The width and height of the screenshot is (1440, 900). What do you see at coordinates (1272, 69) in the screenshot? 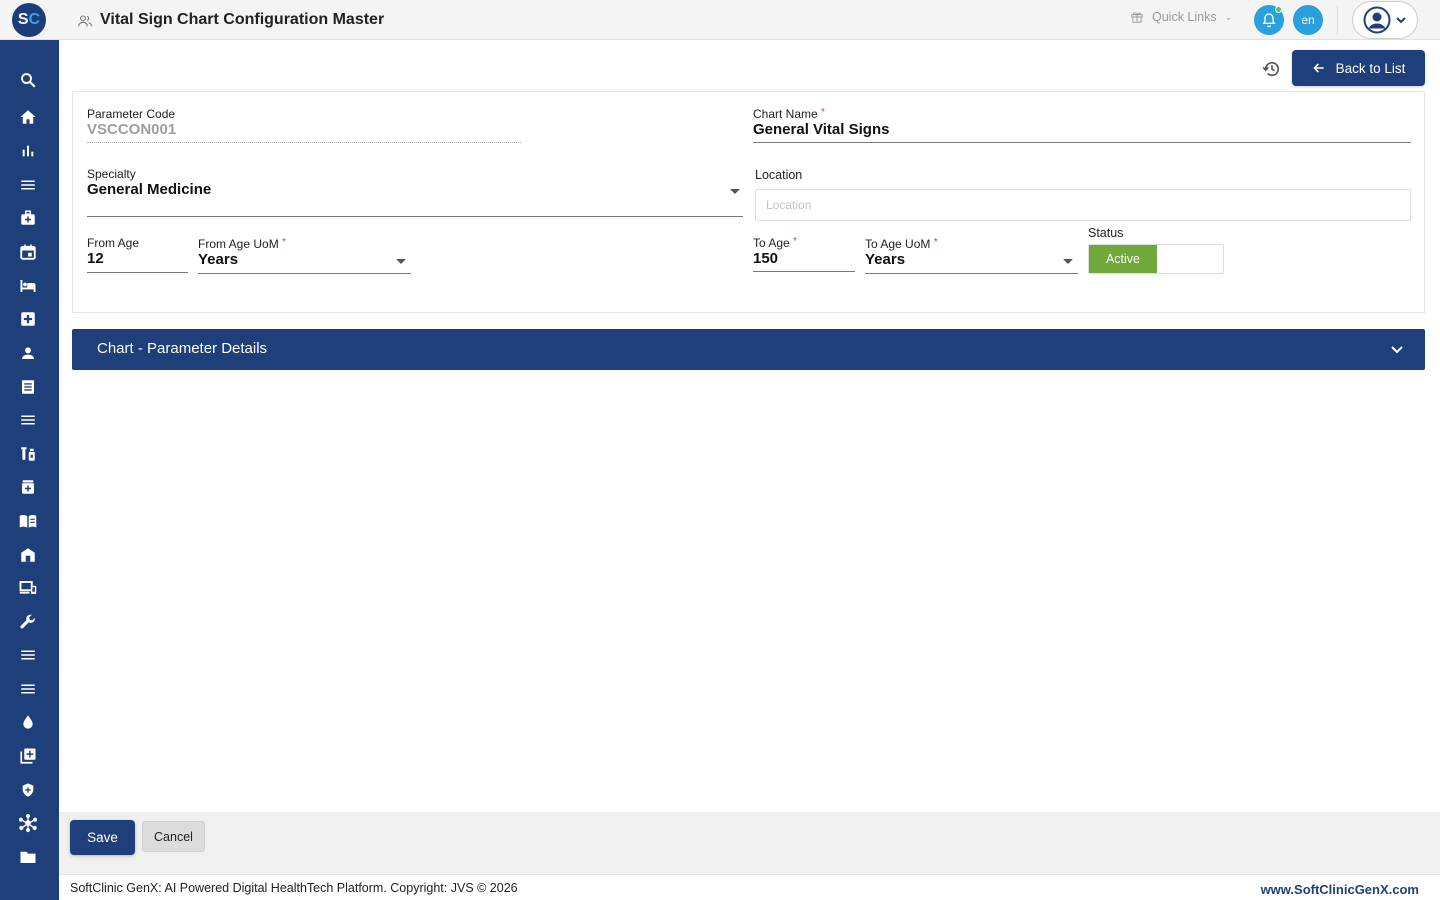
I see `history-icon` at bounding box center [1272, 69].